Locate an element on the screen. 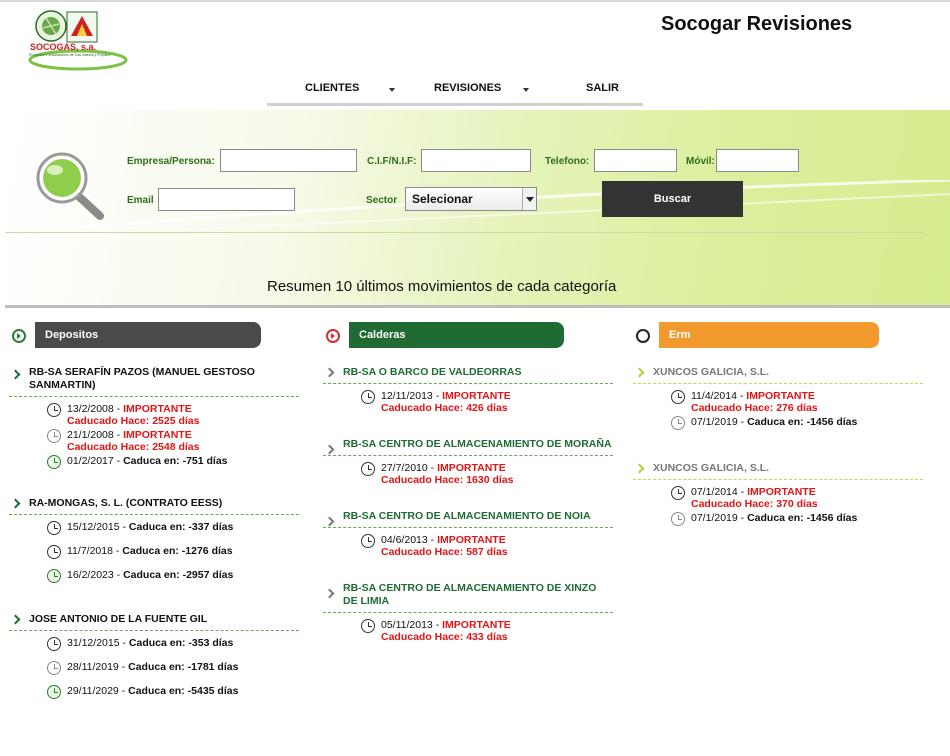 The width and height of the screenshot is (950, 756). cif-label: C.I.F/N.I.F: is located at coordinates (392, 161).